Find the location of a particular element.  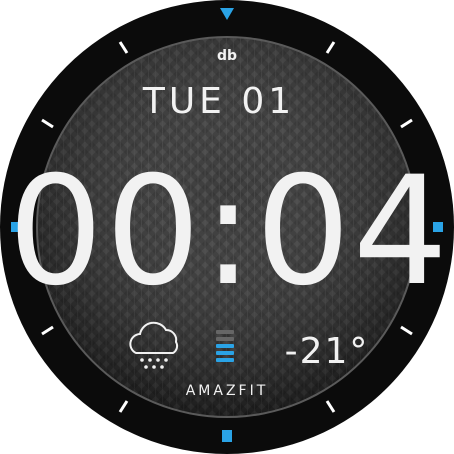

six-marker is located at coordinates (227, 436).